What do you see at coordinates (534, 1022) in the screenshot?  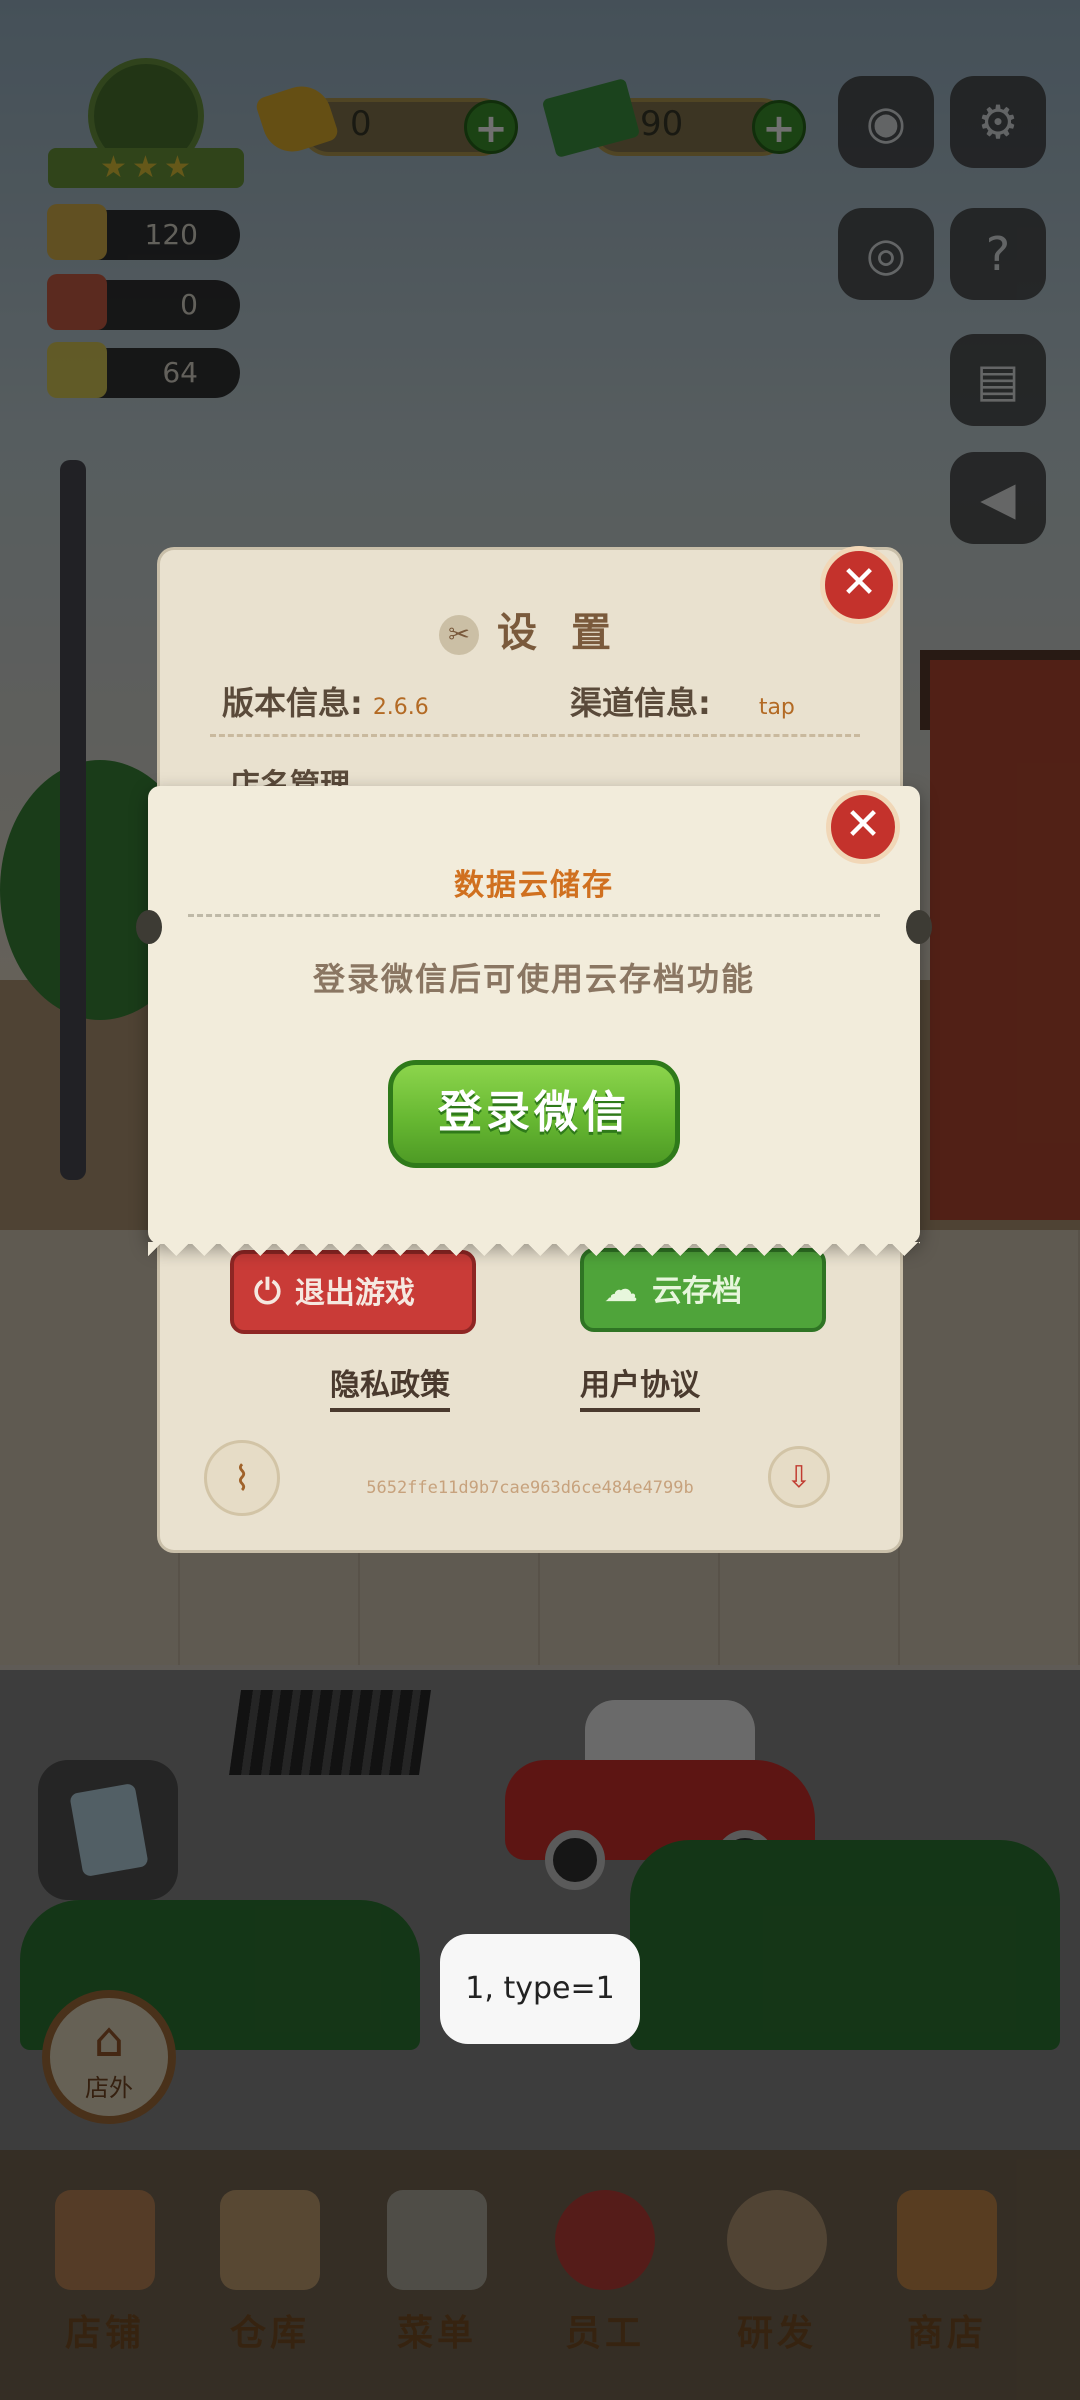 I see `cloud-storage-dialog: 数据云储存 登录微信后可使用云存档功能 登录微信` at bounding box center [534, 1022].